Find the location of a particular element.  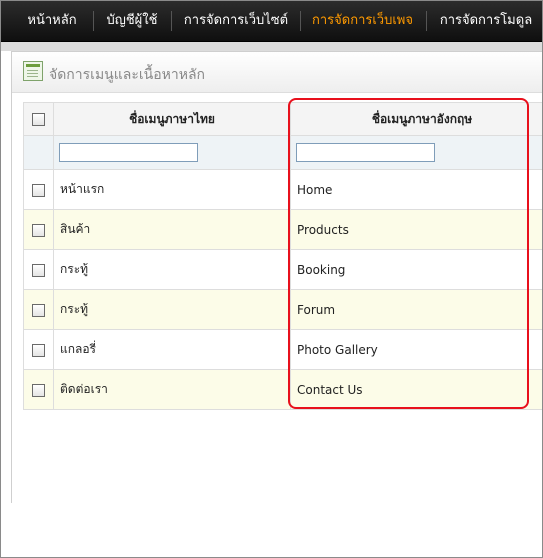

panel-footer is located at coordinates (276, 530).